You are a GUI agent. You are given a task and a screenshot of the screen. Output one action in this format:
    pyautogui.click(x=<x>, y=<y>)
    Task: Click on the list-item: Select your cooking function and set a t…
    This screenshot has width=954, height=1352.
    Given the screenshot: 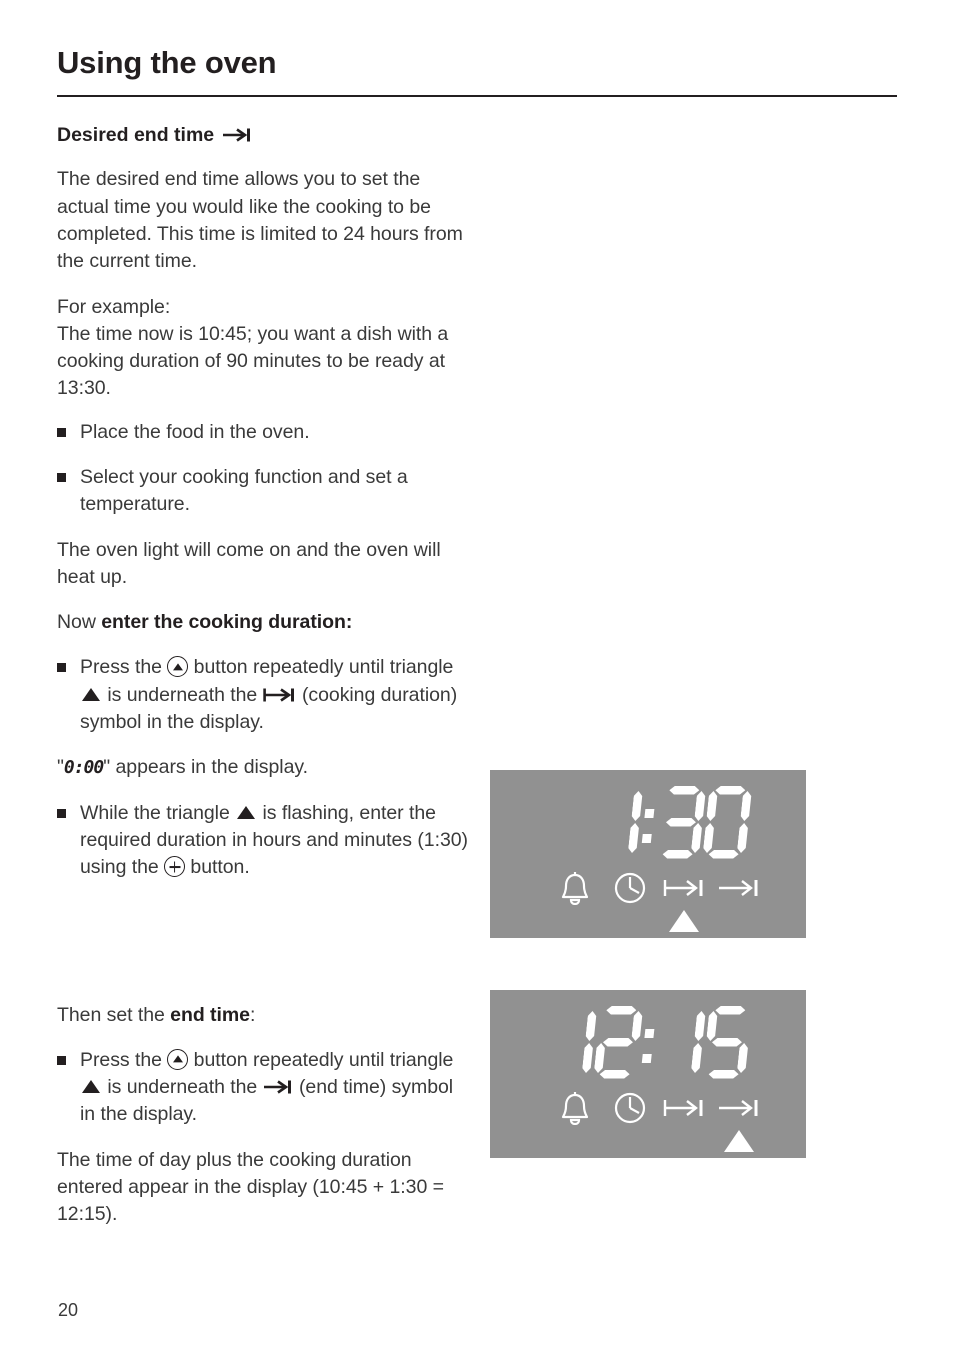 What is the action you would take?
    pyautogui.click(x=263, y=491)
    